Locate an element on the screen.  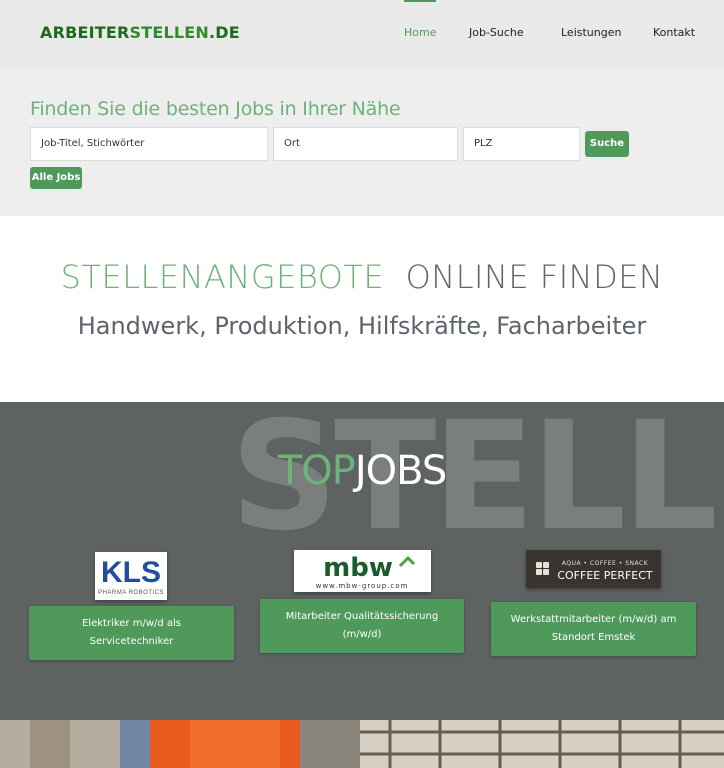
coffee-perfect-logo-graphic: AQUA • COFFEE • SNACK COFFEE PERFECT is located at coordinates (593, 569).